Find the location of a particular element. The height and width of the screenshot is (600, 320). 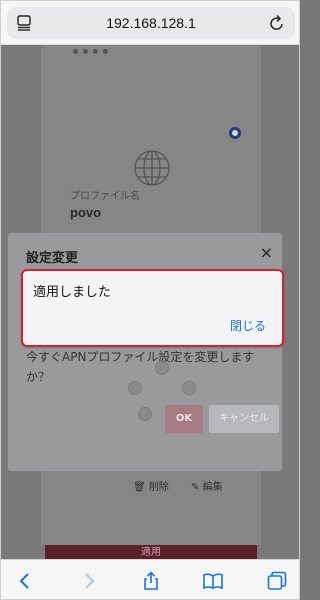

delete-label: 削除 is located at coordinates (158, 487).